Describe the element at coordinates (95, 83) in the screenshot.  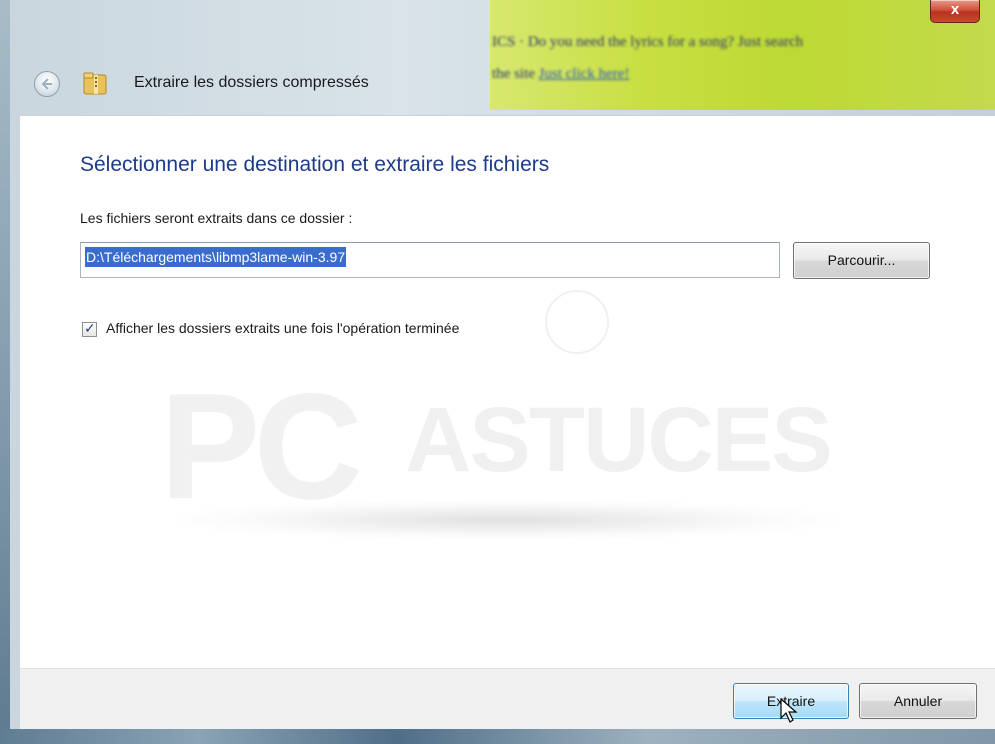
I see `zip-folder-icon` at that location.